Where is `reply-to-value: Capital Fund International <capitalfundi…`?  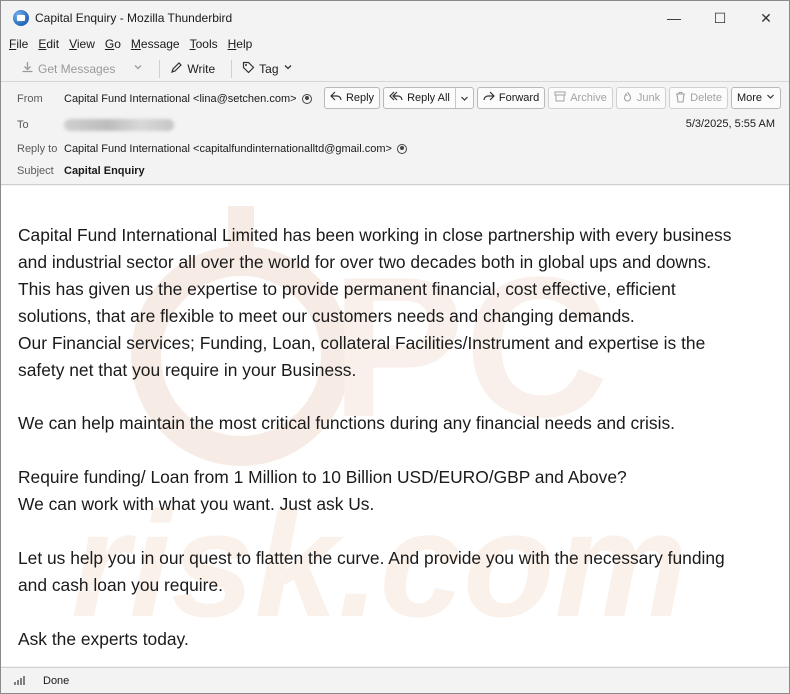 reply-to-value: Capital Fund International <capitalfundi… is located at coordinates (235, 149).